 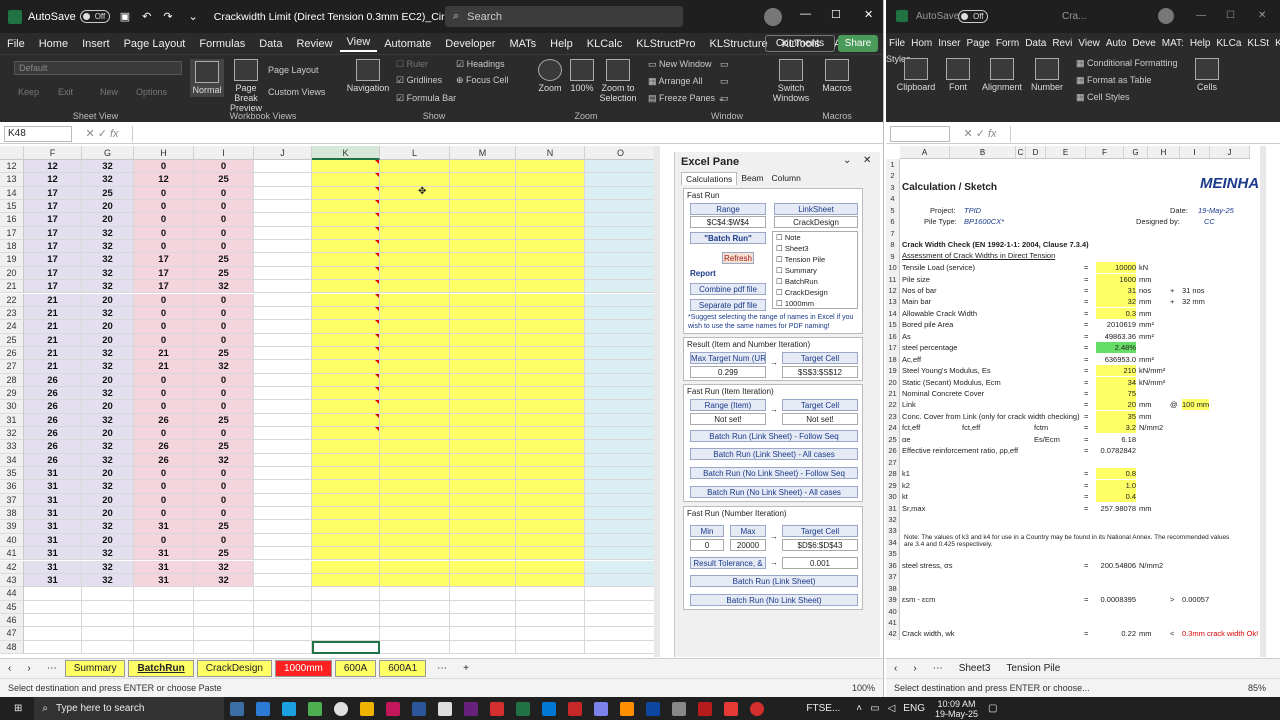 I want to click on right-column-header: B, so click(x=983, y=152).